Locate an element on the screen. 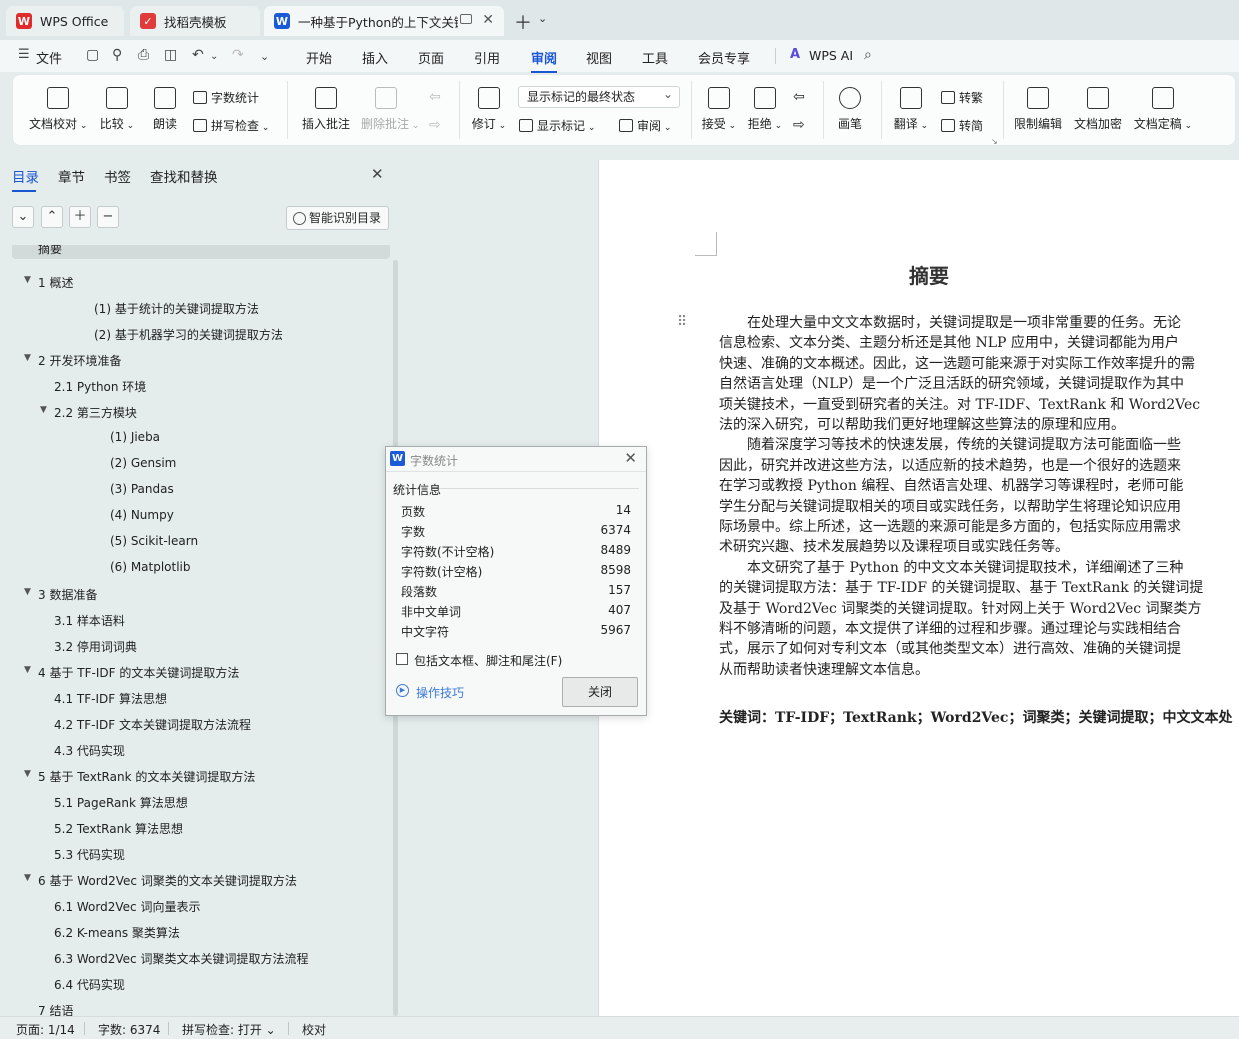 This screenshot has width=1239, height=1039. monitor-icon is located at coordinates (466, 19).